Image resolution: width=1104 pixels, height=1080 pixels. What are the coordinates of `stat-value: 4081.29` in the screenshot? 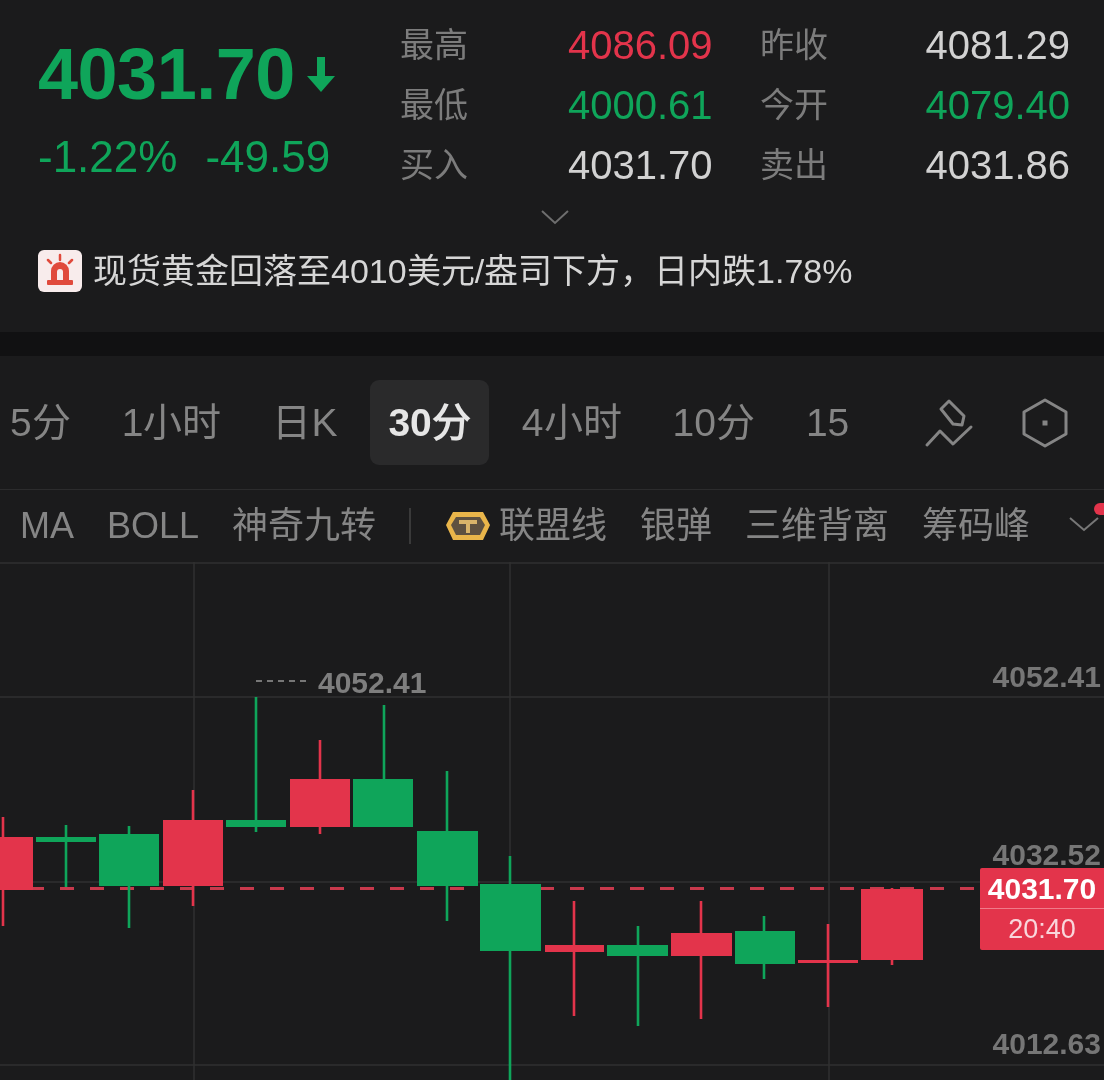 It's located at (997, 45).